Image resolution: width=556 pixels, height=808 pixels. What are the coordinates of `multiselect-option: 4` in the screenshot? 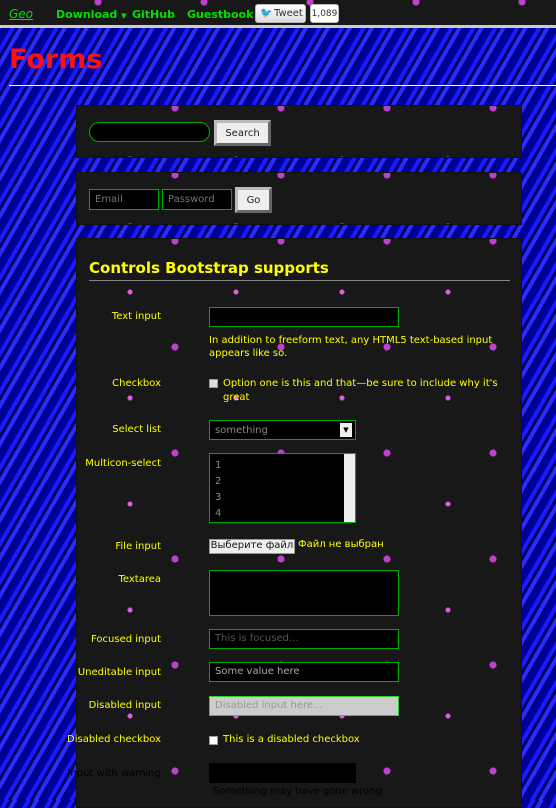 It's located at (282, 514).